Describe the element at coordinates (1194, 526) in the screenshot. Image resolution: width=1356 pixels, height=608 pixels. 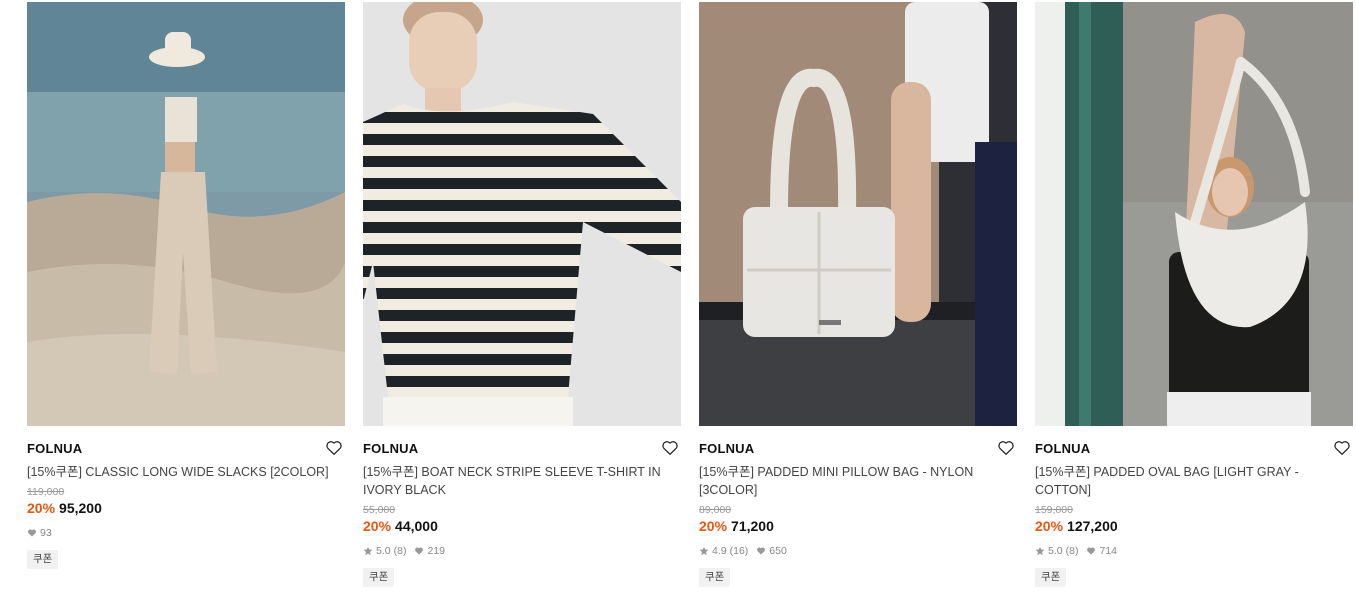
I see `sale-price: 20% 127,200` at that location.